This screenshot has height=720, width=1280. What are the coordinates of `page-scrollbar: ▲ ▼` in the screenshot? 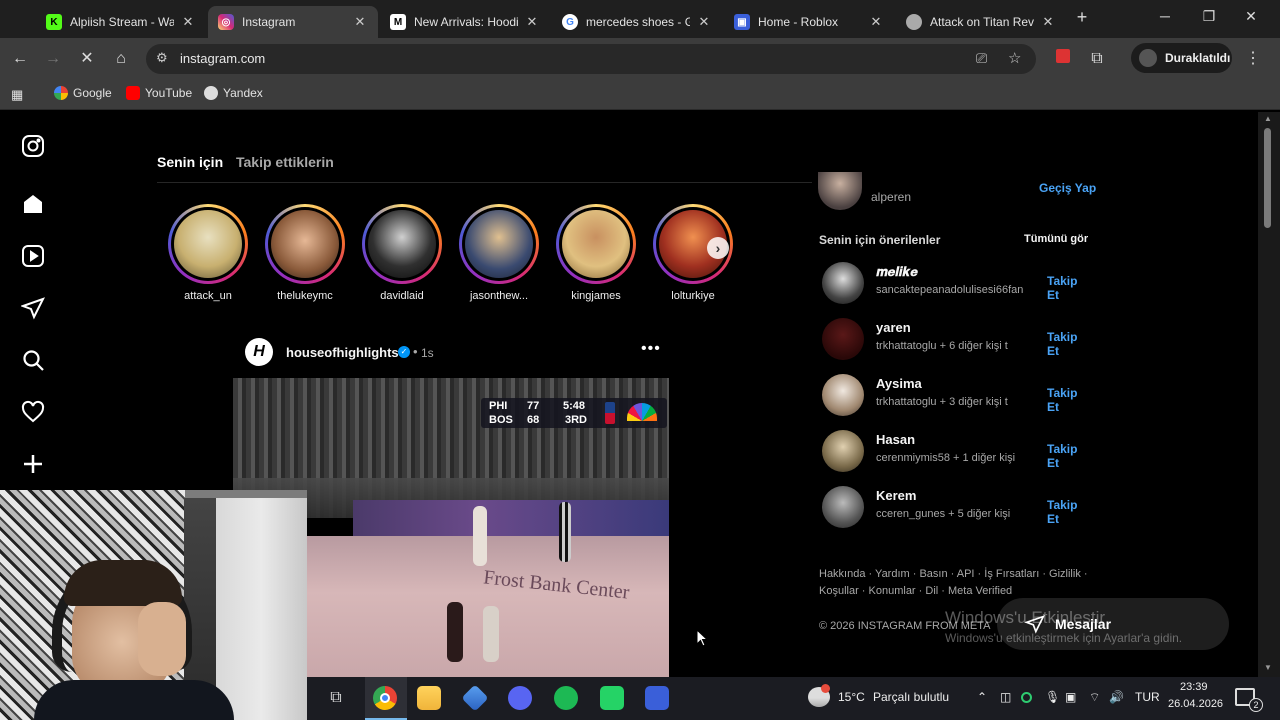 It's located at (1269, 394).